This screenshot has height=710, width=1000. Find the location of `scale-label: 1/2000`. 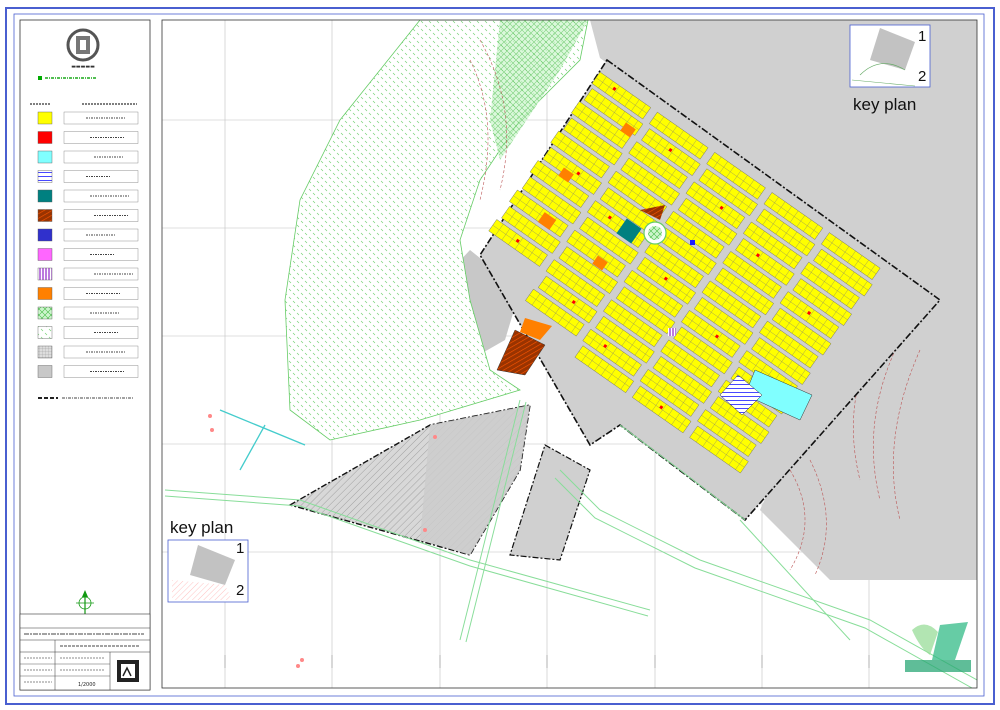

scale-label: 1/2000 is located at coordinates (87, 685).